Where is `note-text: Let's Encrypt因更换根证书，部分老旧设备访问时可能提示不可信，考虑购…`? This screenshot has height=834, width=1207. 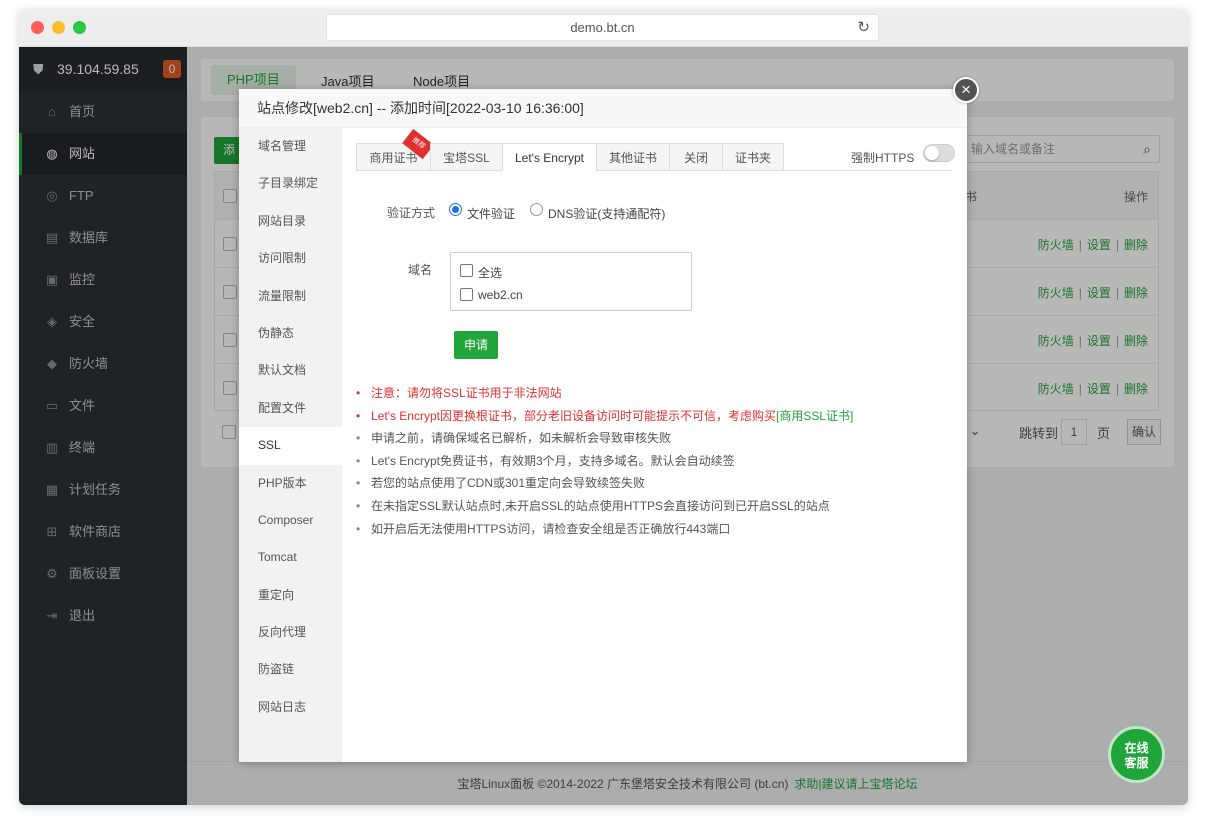 note-text: Let's Encrypt因更换根证书，部分老旧设备访问时可能提示不可信，考虑购… is located at coordinates (573, 415).